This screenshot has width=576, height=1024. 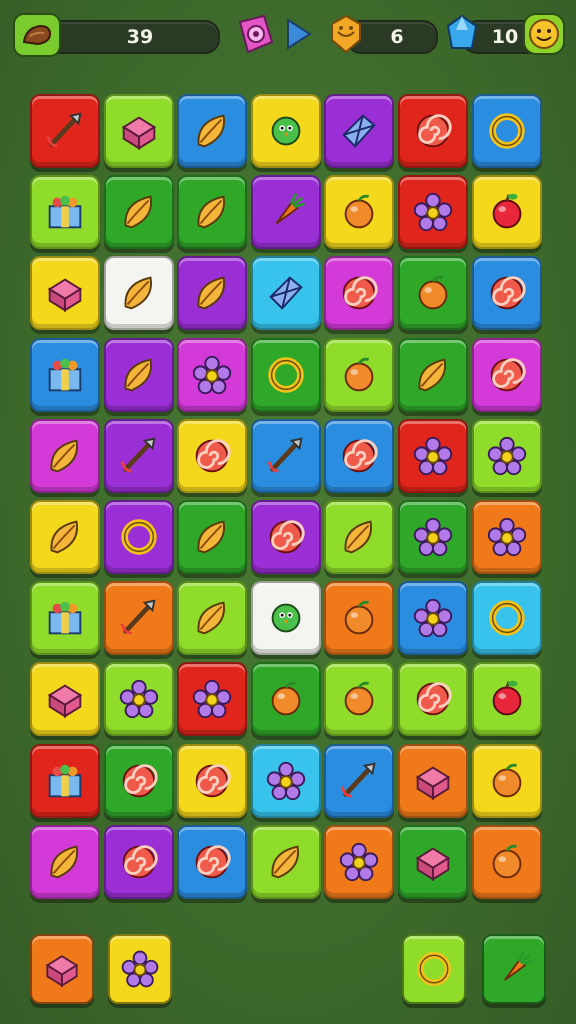 What do you see at coordinates (138, 293) in the screenshot?
I see `tile-white-leaf` at bounding box center [138, 293].